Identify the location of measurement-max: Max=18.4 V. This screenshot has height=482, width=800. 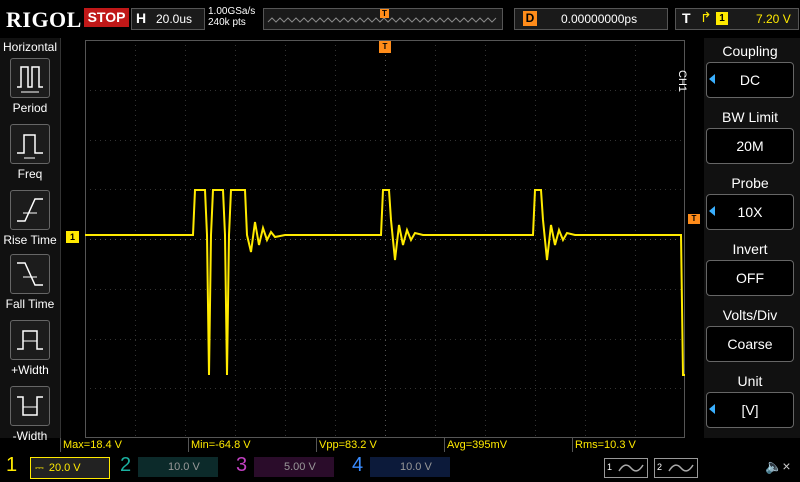
(123, 445).